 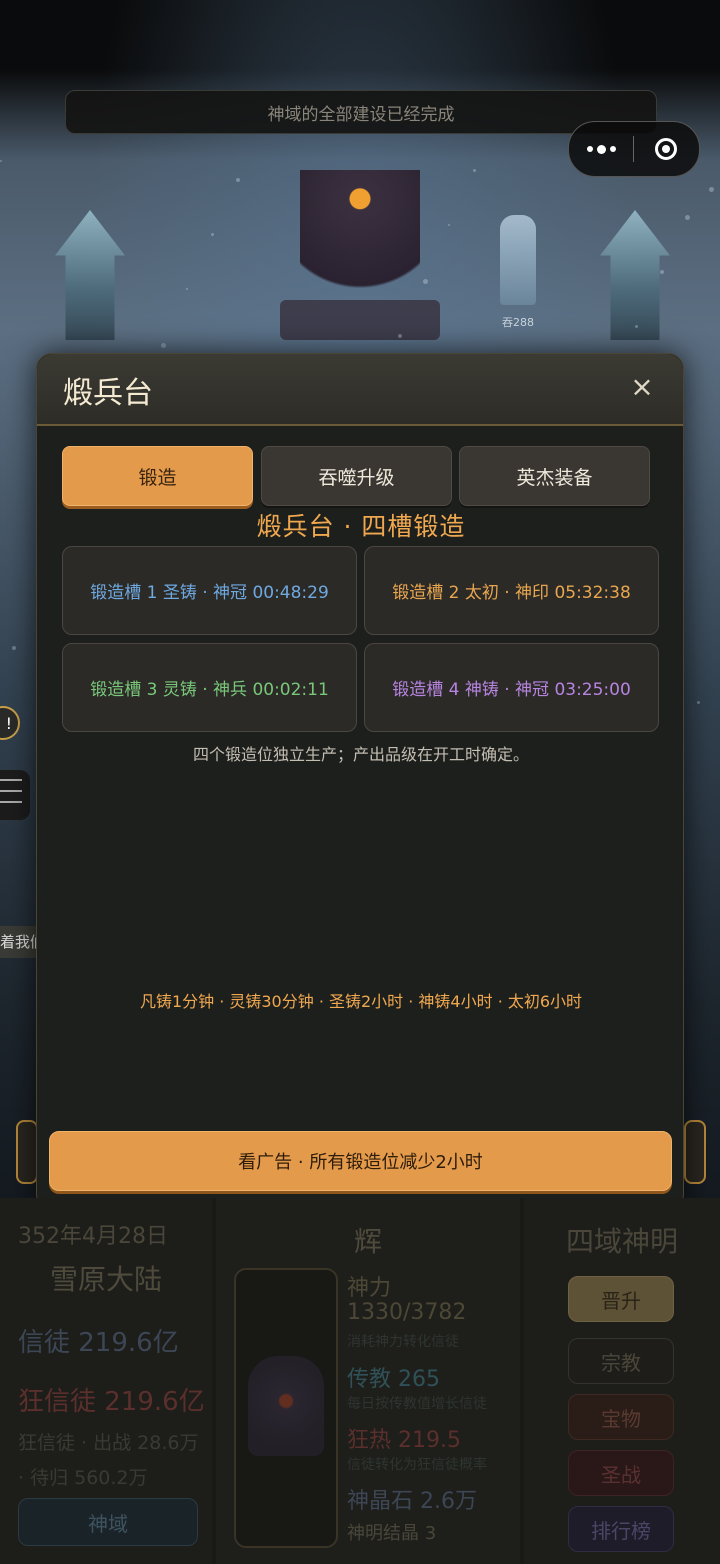 What do you see at coordinates (635, 275) in the screenshot?
I see `ice-tower-right` at bounding box center [635, 275].